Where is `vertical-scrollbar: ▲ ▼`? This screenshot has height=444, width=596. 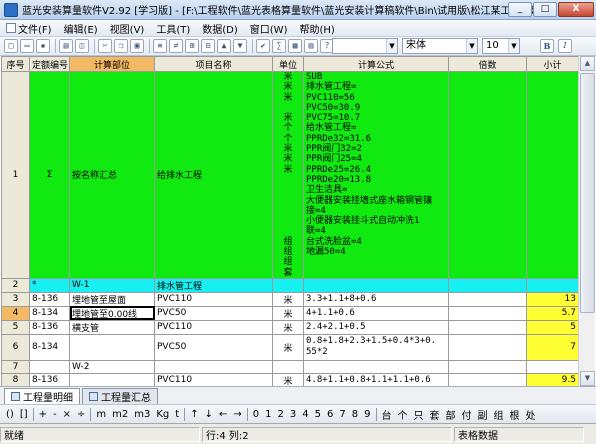 vertical-scrollbar: ▲ ▼ is located at coordinates (586, 221).